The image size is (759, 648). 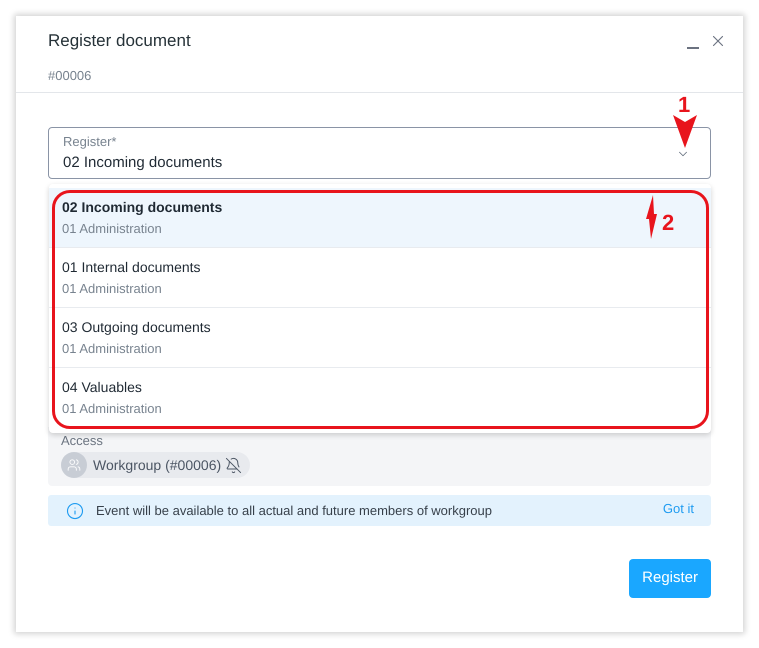 I want to click on minimize-icon, so click(x=693, y=48).